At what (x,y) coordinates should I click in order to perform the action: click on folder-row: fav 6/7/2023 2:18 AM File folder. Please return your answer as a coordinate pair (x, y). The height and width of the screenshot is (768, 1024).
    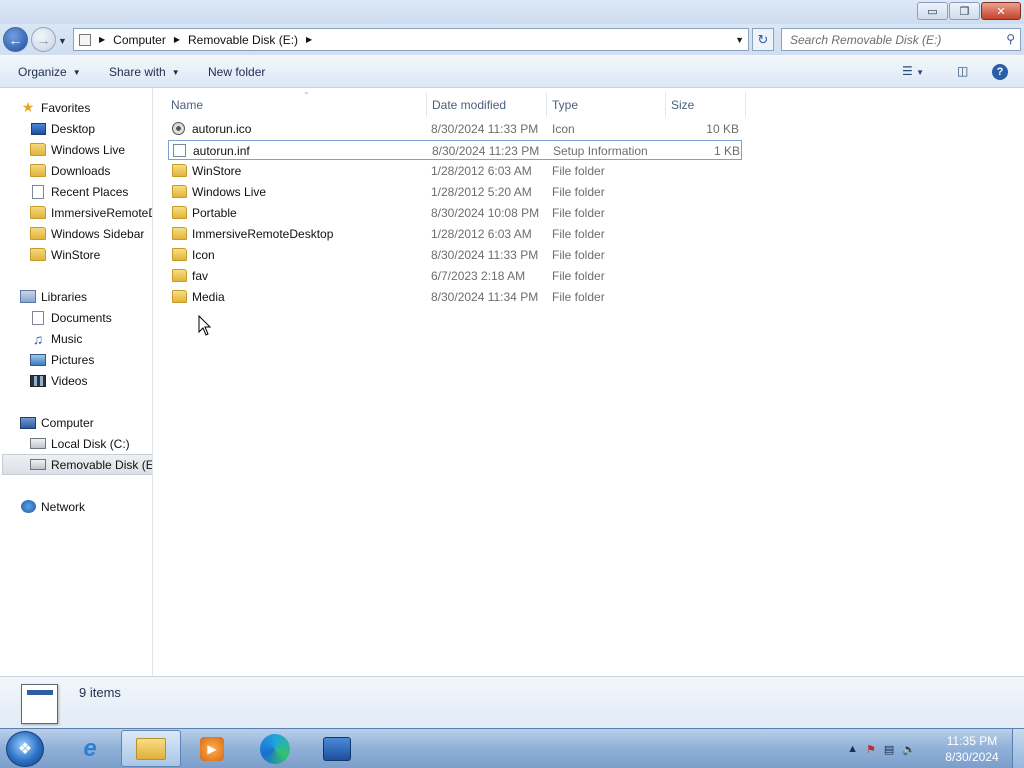
    Looking at the image, I should click on (455, 276).